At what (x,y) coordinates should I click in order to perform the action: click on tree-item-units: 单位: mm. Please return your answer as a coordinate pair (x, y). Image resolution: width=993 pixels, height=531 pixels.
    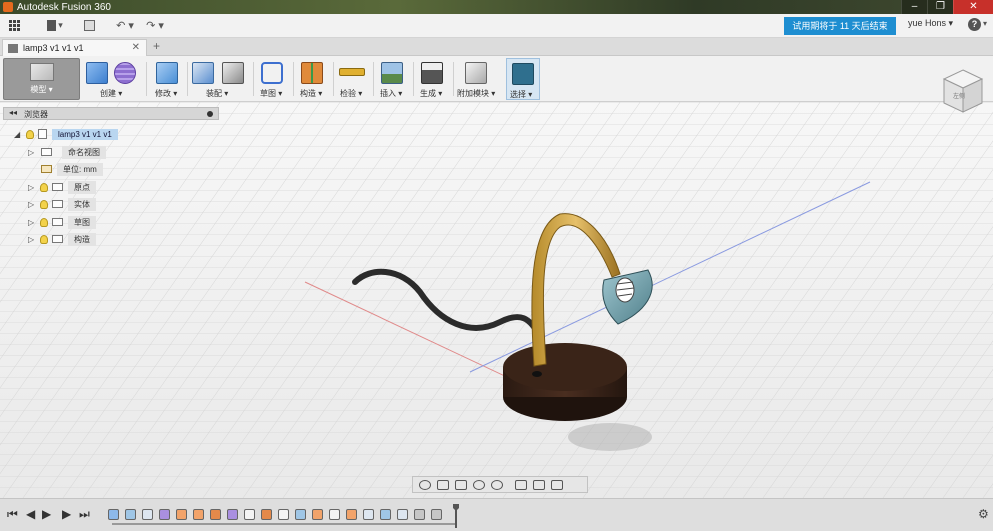
    Looking at the image, I should click on (65, 169).